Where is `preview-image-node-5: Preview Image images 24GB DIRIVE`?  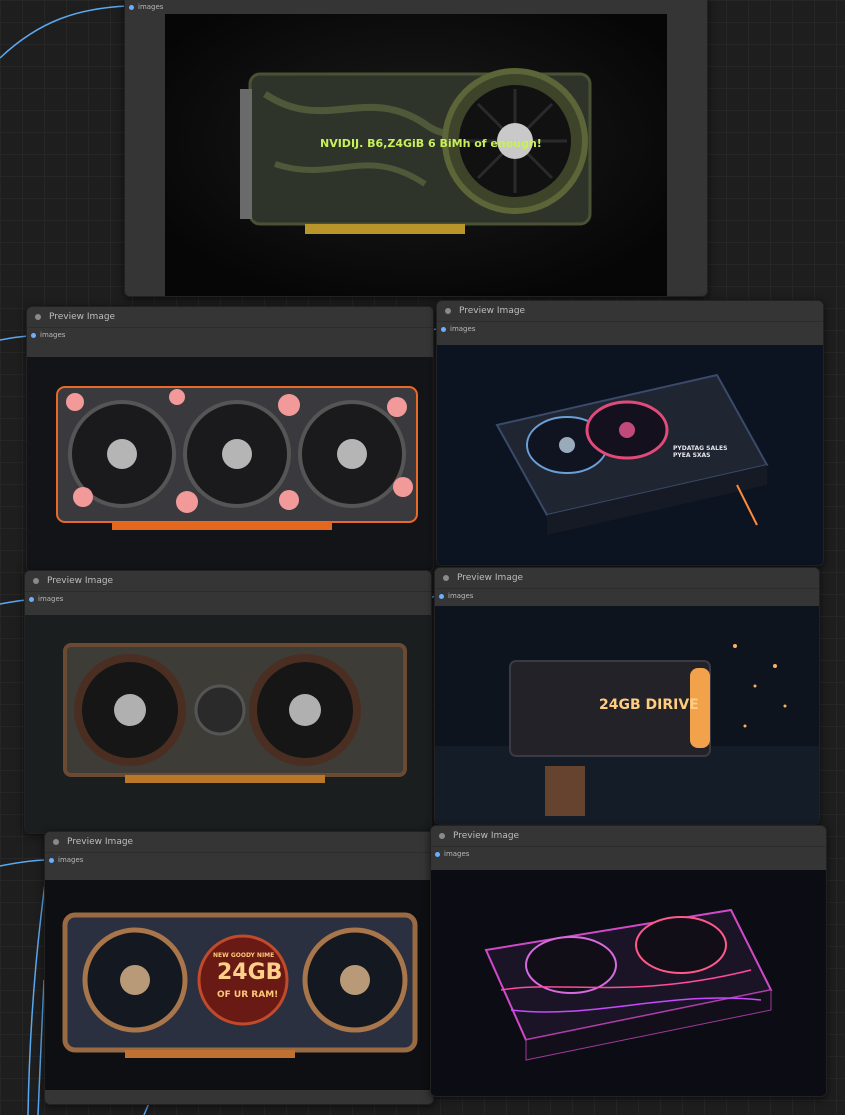
preview-image-node-5: Preview Image images 24GB DIRIVE is located at coordinates (627, 696).